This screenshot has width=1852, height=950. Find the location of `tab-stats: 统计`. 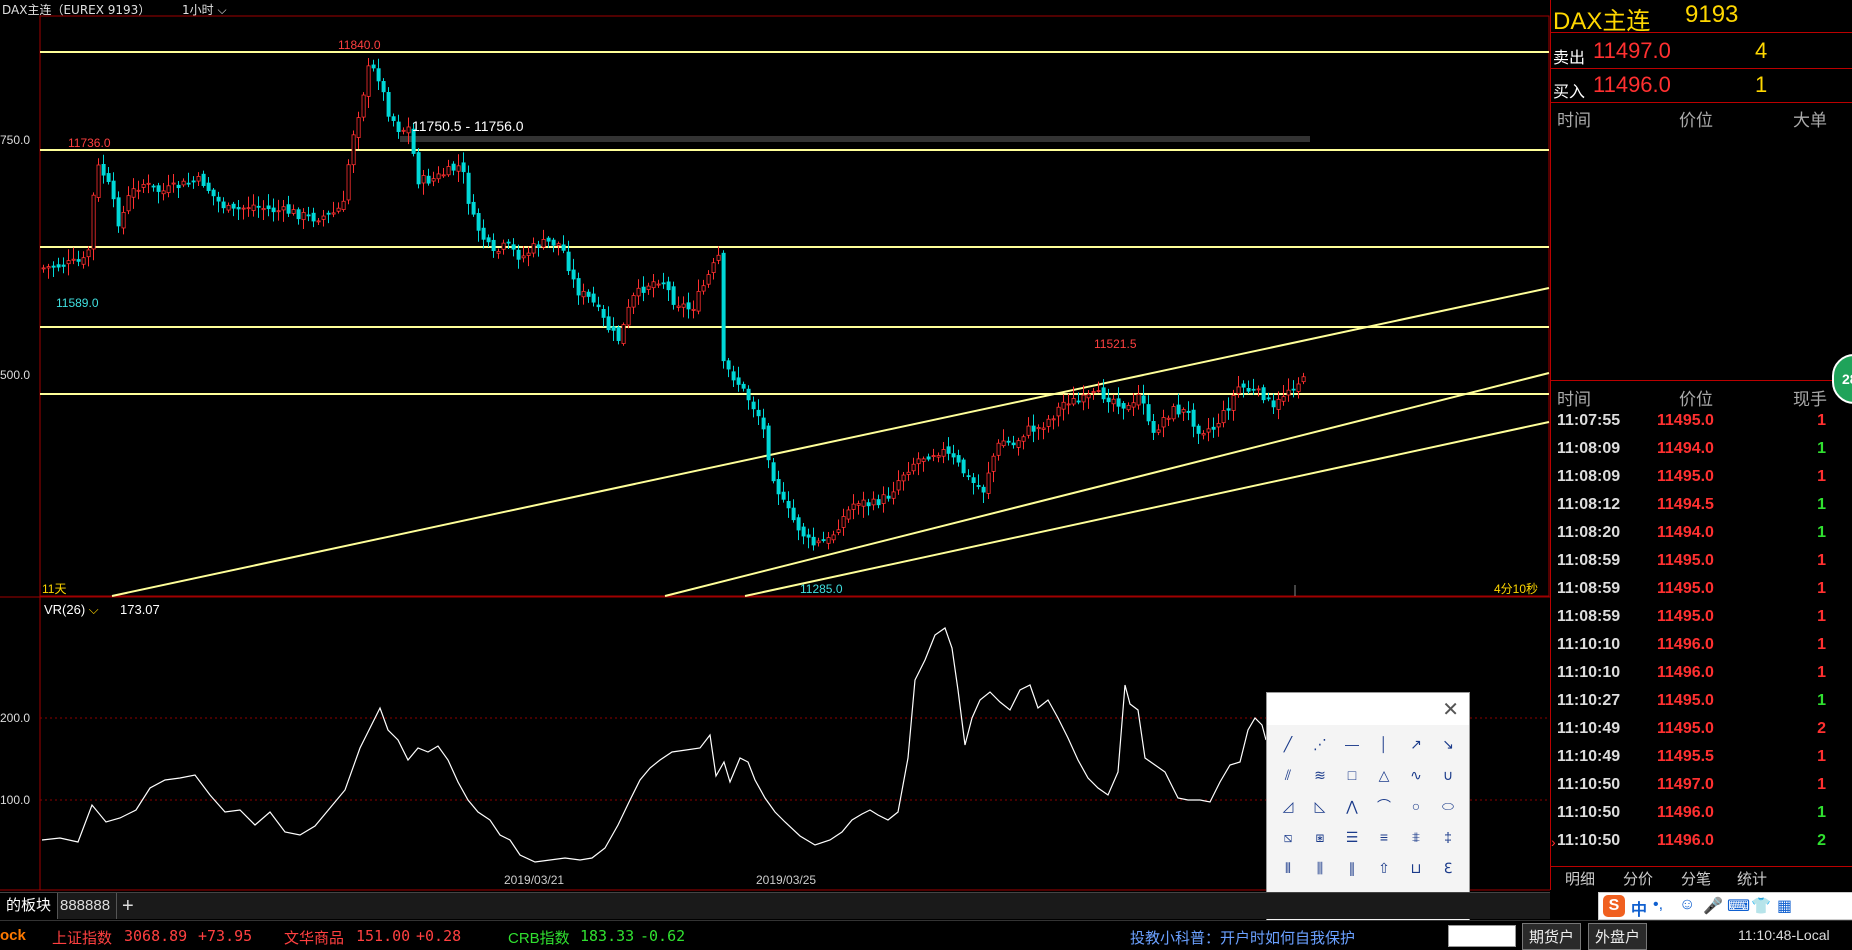

tab-stats: 统计 is located at coordinates (1752, 878).